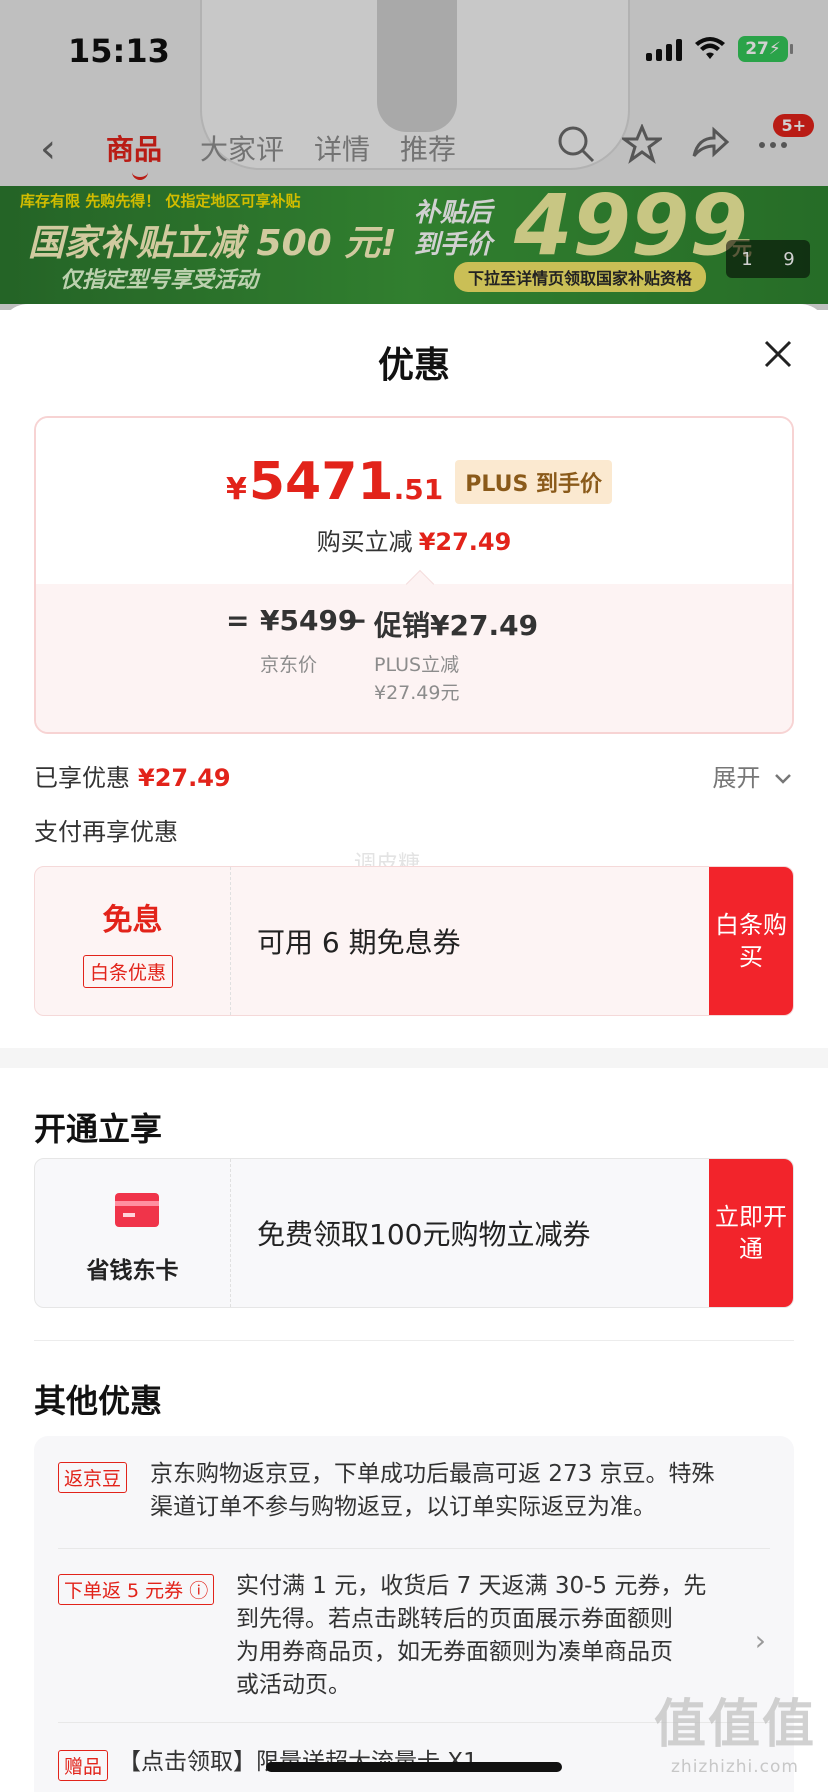 This screenshot has width=828, height=1792. I want to click on expand-toggle: 展开, so click(752, 775).